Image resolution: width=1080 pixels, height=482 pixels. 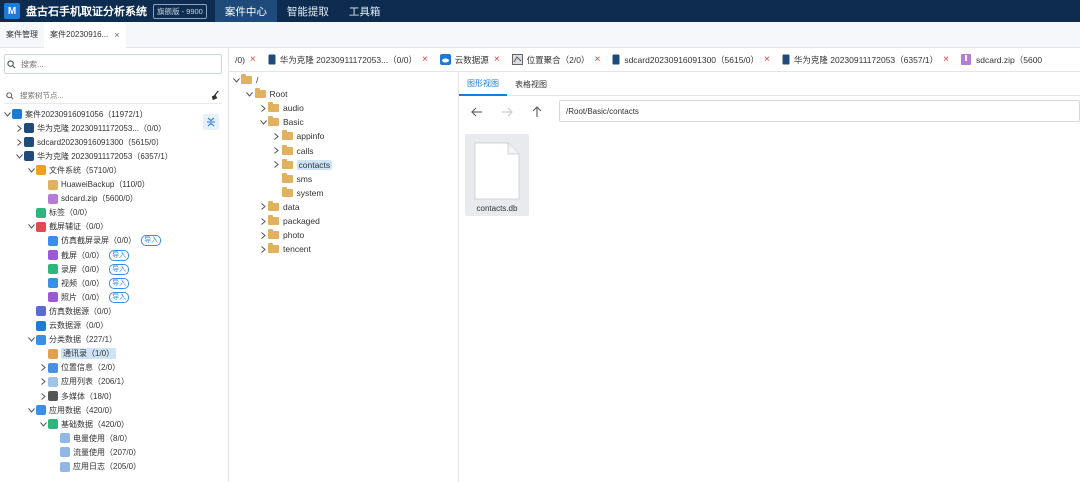 What do you see at coordinates (93, 156) in the screenshot?
I see `tree-node: 华为克隆 20230911172053（6357/1）` at bounding box center [93, 156].